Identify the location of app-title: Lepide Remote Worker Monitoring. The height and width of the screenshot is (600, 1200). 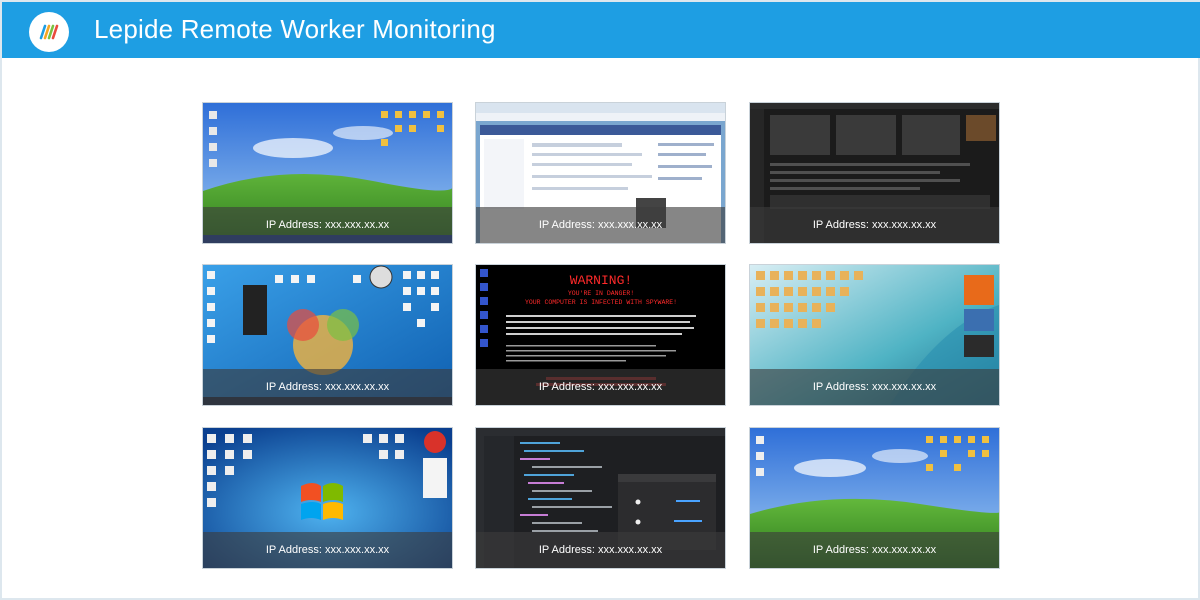
(295, 29).